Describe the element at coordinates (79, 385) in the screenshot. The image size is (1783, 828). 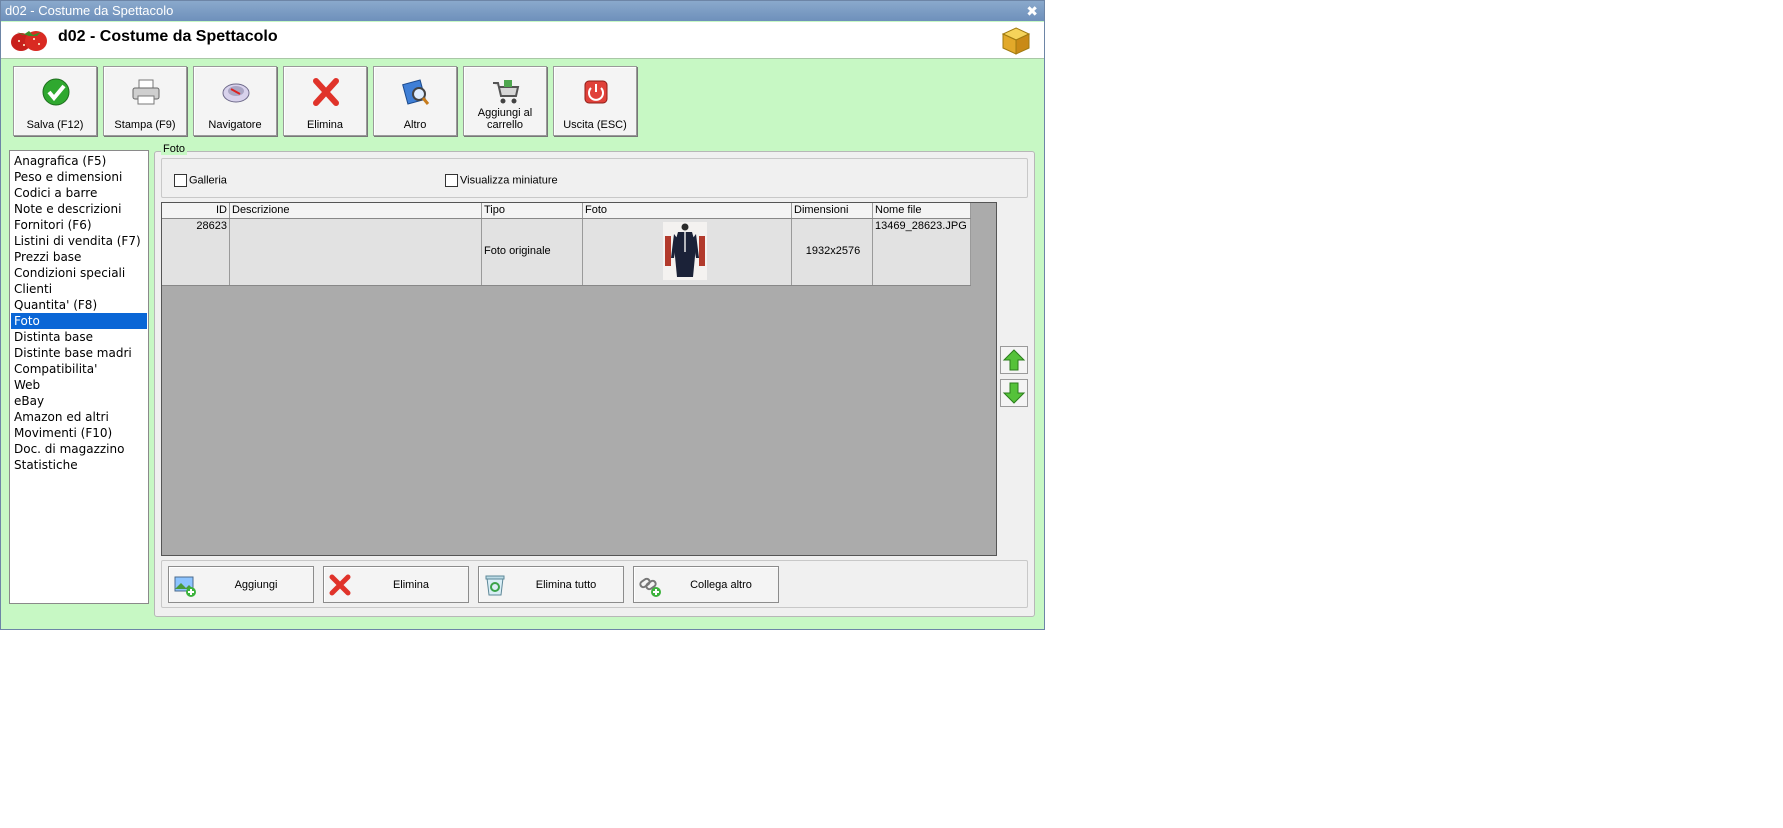
I see `sidebar-item-web: Web` at that location.